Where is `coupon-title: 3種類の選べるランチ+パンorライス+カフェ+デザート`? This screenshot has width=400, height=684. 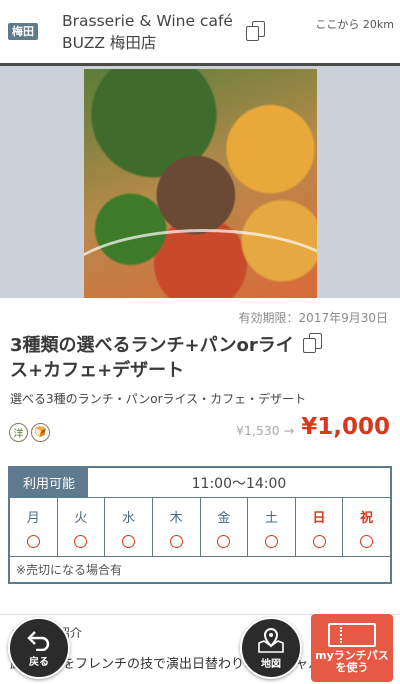 coupon-title: 3種類の選べるランチ+パンorライス+カフェ+デザート is located at coordinates (152, 358).